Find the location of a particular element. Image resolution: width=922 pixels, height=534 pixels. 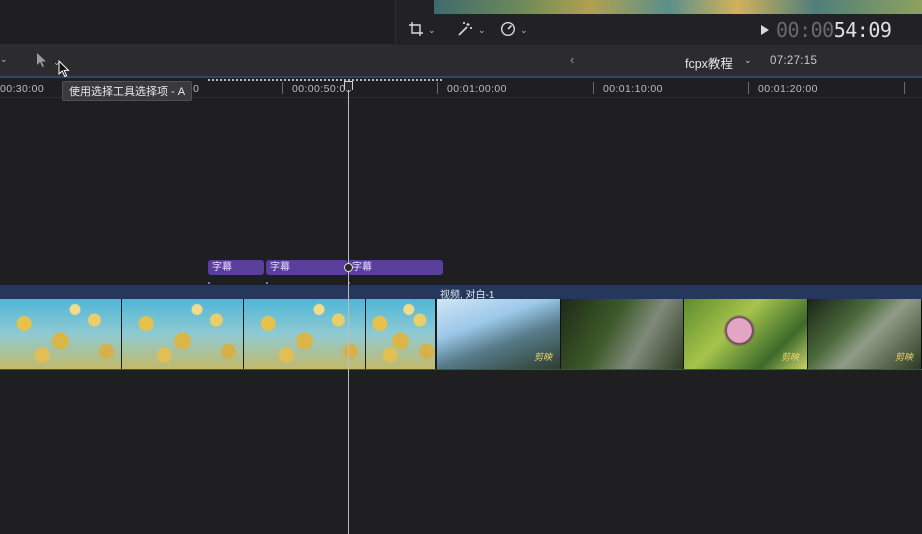

skimmer-knob is located at coordinates (348, 267).